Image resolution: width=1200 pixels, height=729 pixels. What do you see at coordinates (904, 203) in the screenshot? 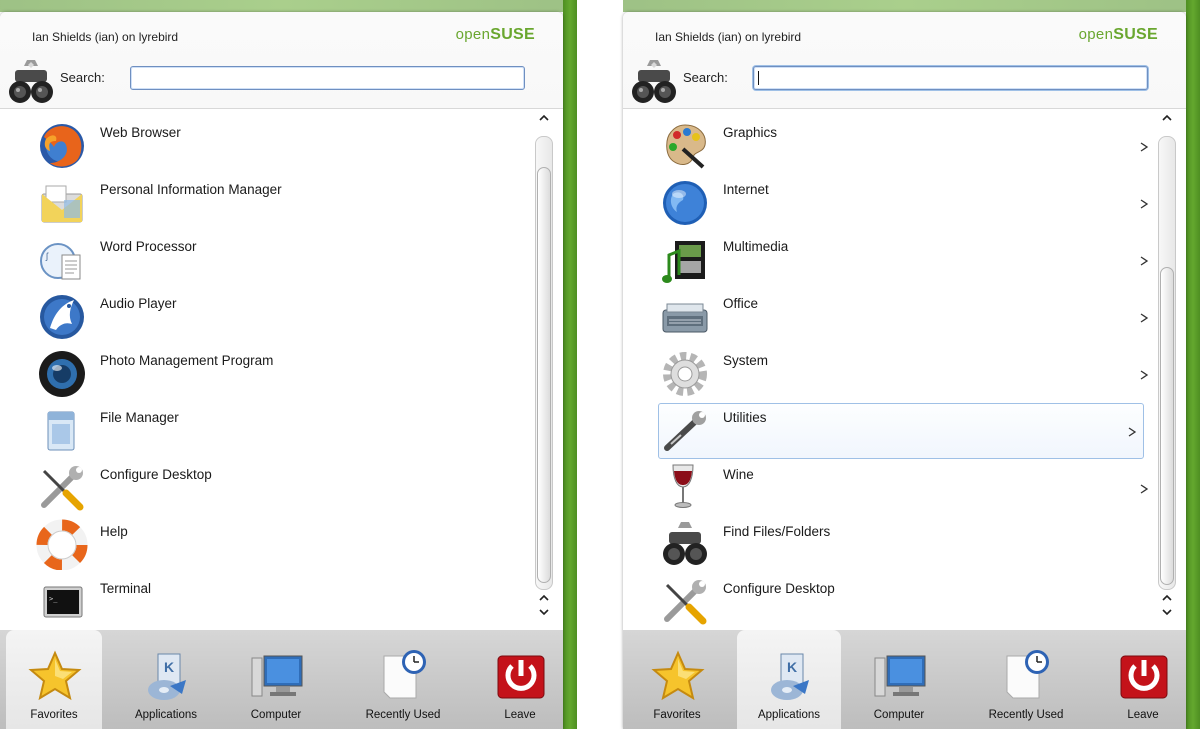
I see `list-item-internet: Internet` at bounding box center [904, 203].